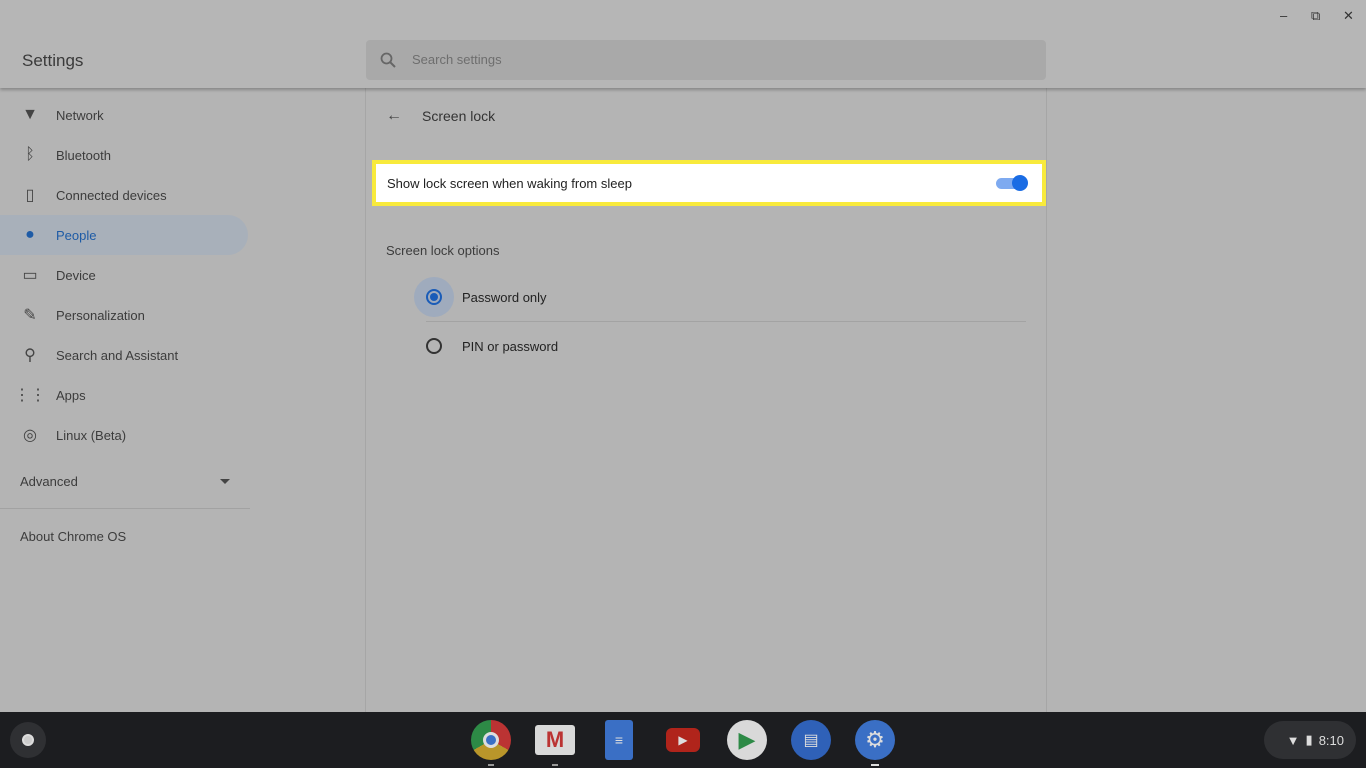  What do you see at coordinates (811, 740) in the screenshot?
I see `messages-app-icon: ▤` at bounding box center [811, 740].